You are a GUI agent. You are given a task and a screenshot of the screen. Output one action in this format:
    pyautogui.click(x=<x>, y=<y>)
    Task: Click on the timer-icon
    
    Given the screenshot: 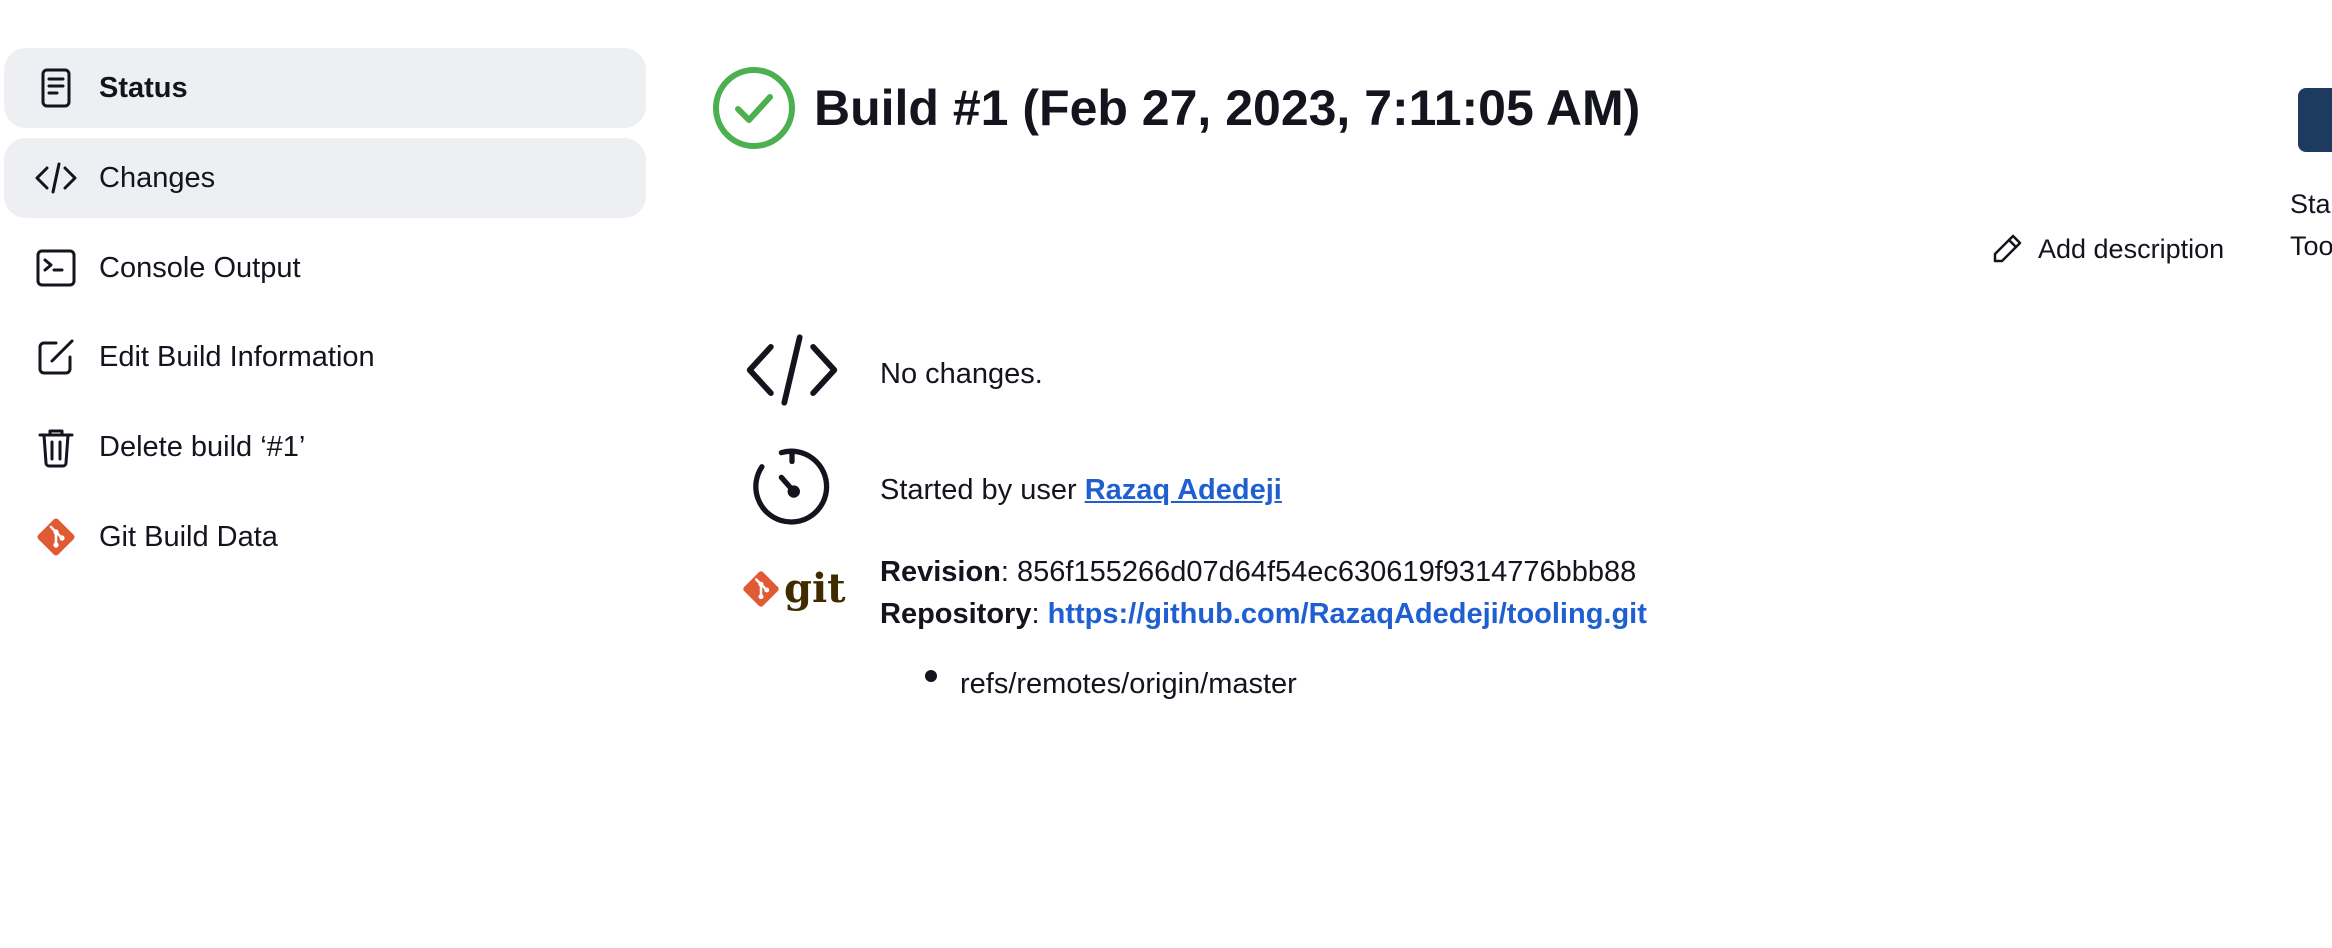 What is the action you would take?
    pyautogui.click(x=792, y=488)
    